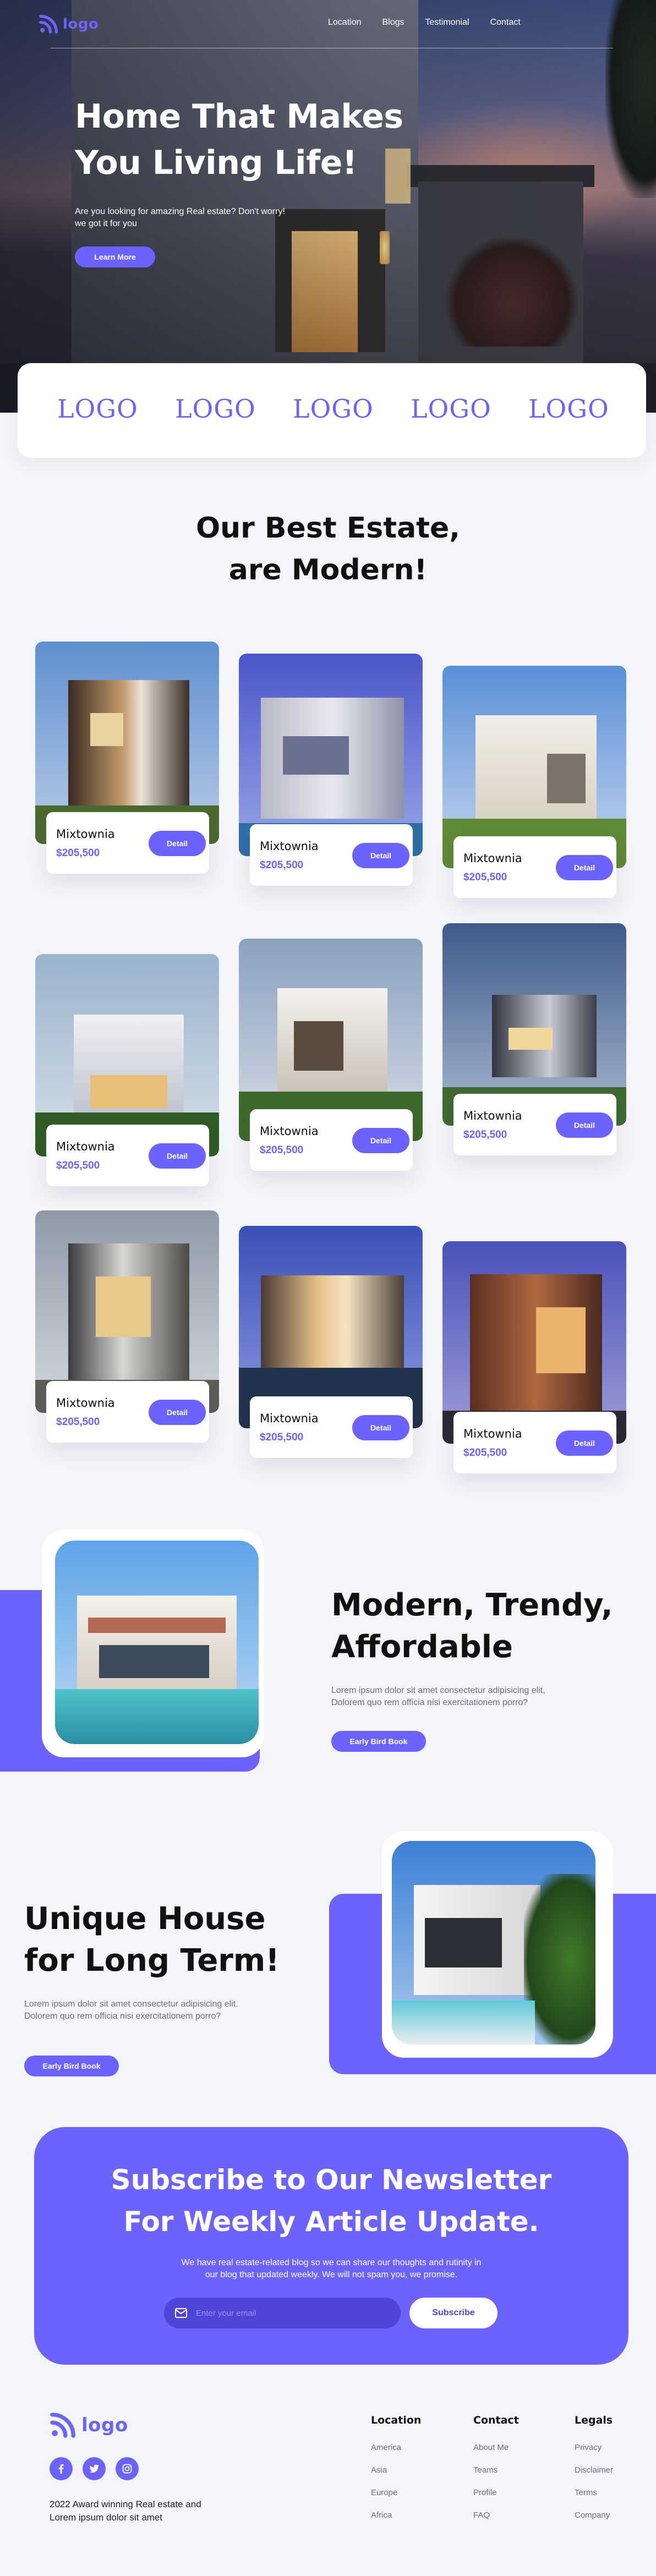 Image resolution: width=656 pixels, height=2576 pixels. I want to click on footer-link: About Me, so click(496, 2447).